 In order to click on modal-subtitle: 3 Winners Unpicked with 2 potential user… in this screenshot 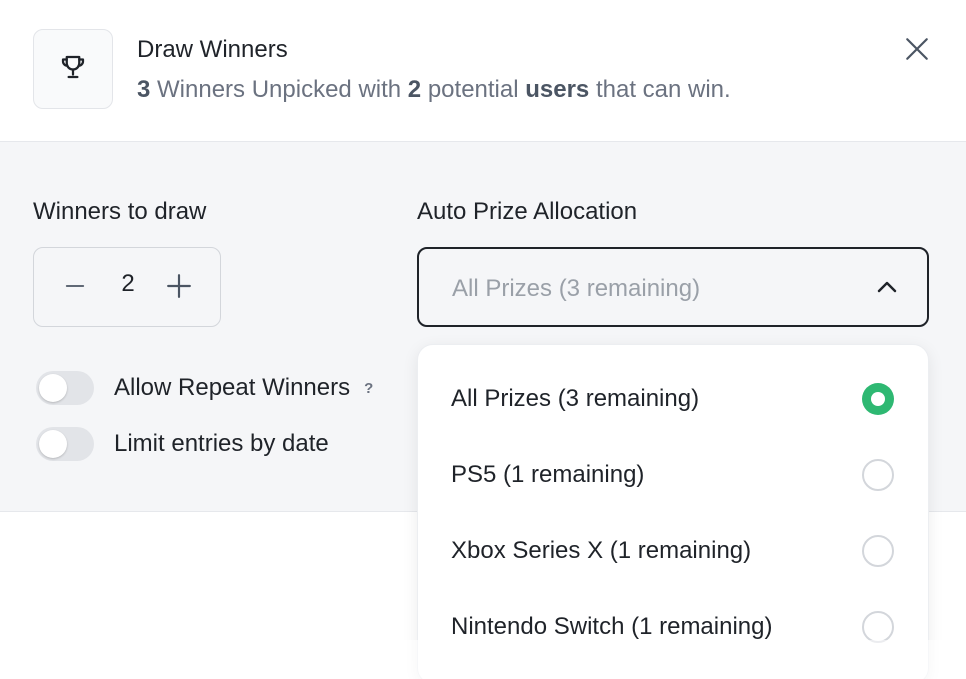, I will do `click(434, 90)`.